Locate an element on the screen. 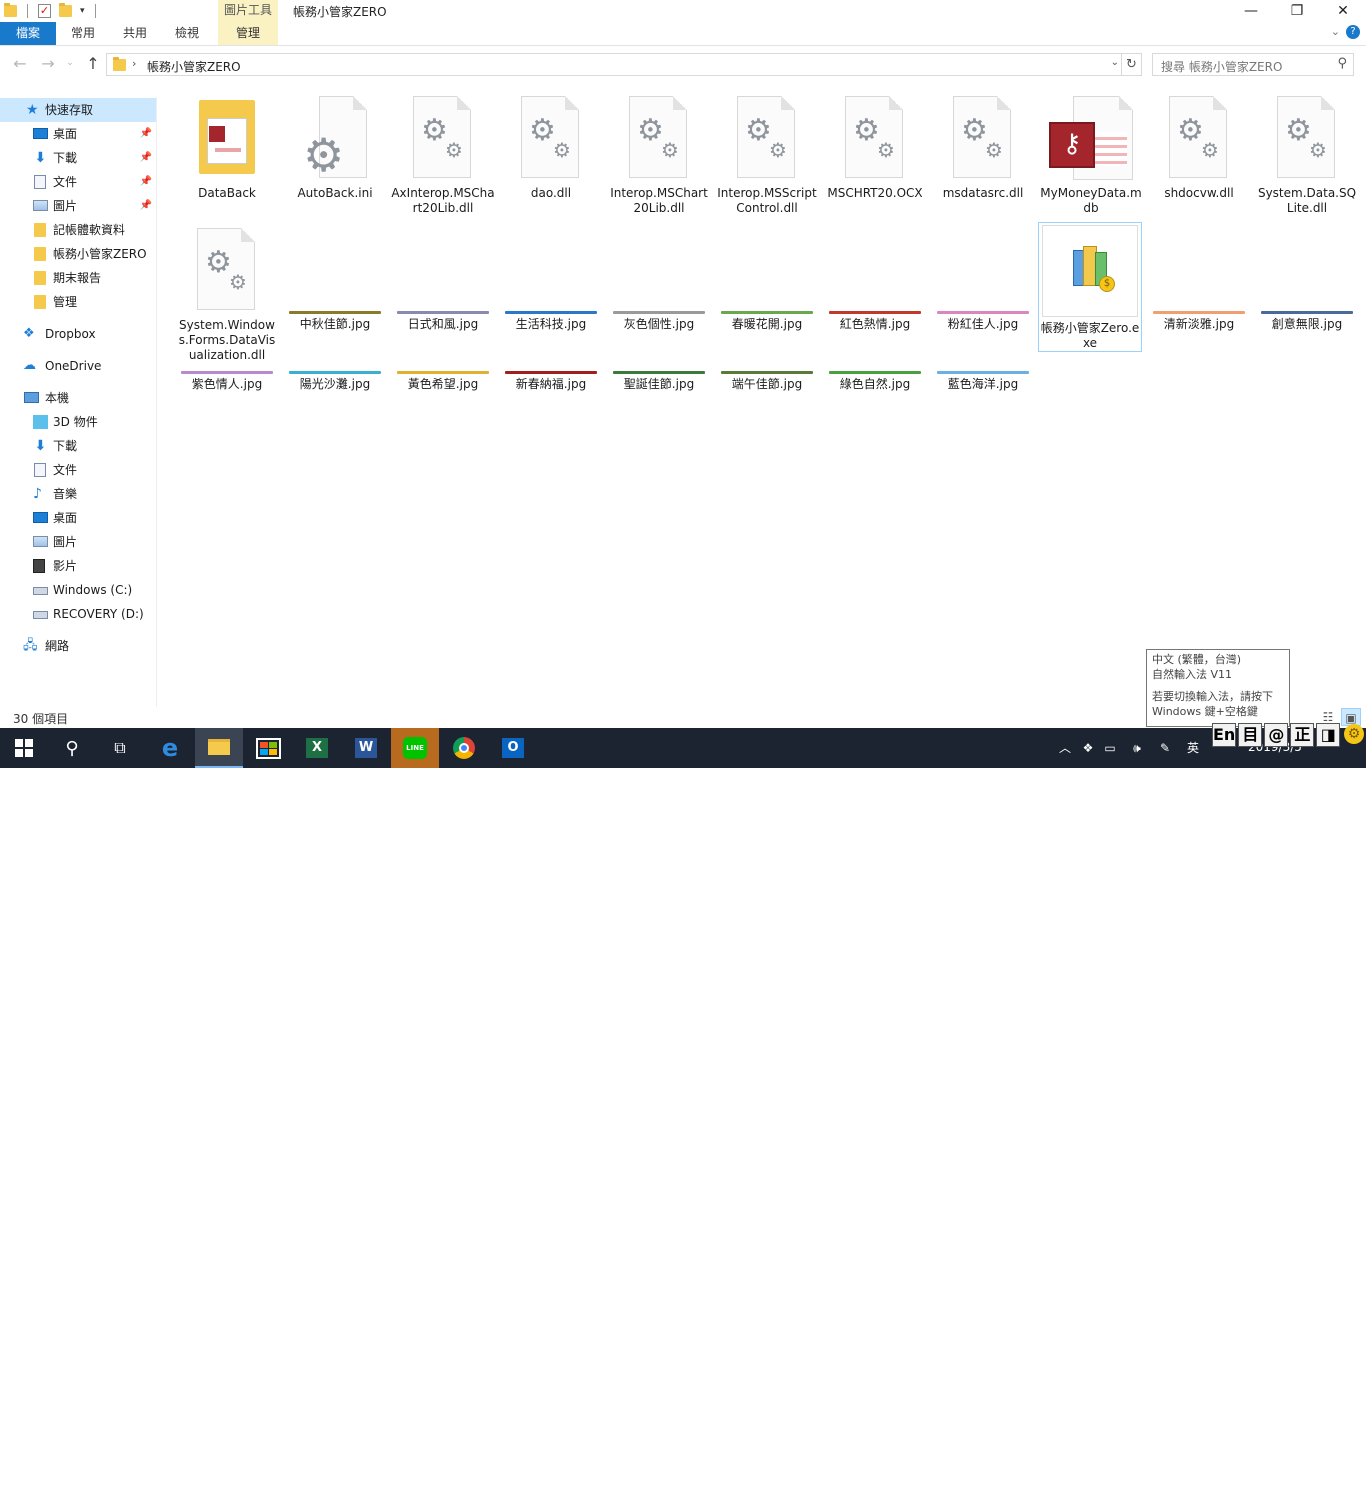  sidebar-item-network: 🖧 網路 is located at coordinates (78, 646).